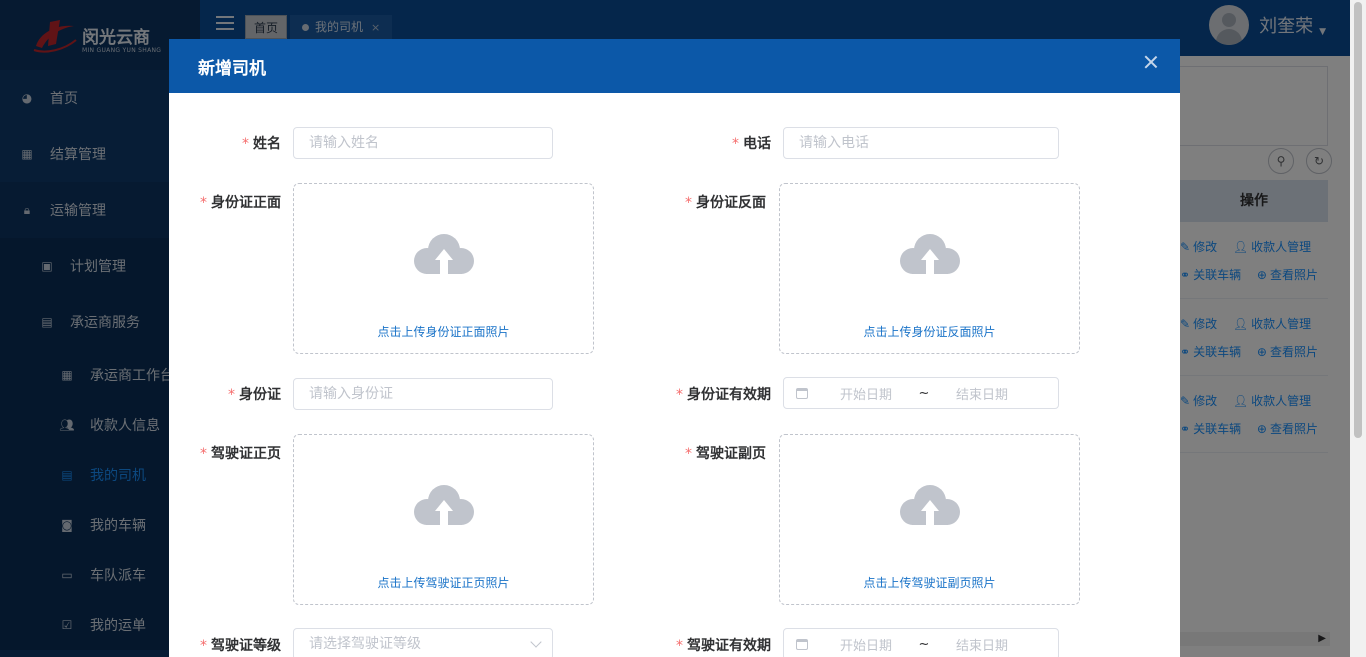 The image size is (1366, 657). Describe the element at coordinates (723, 646) in the screenshot. I see `license-validity-label: * 驾驶证有效期` at that location.